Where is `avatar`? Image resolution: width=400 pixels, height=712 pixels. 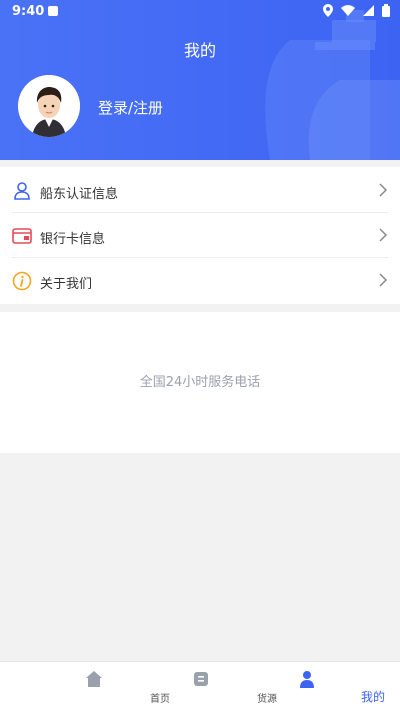 avatar is located at coordinates (49, 106).